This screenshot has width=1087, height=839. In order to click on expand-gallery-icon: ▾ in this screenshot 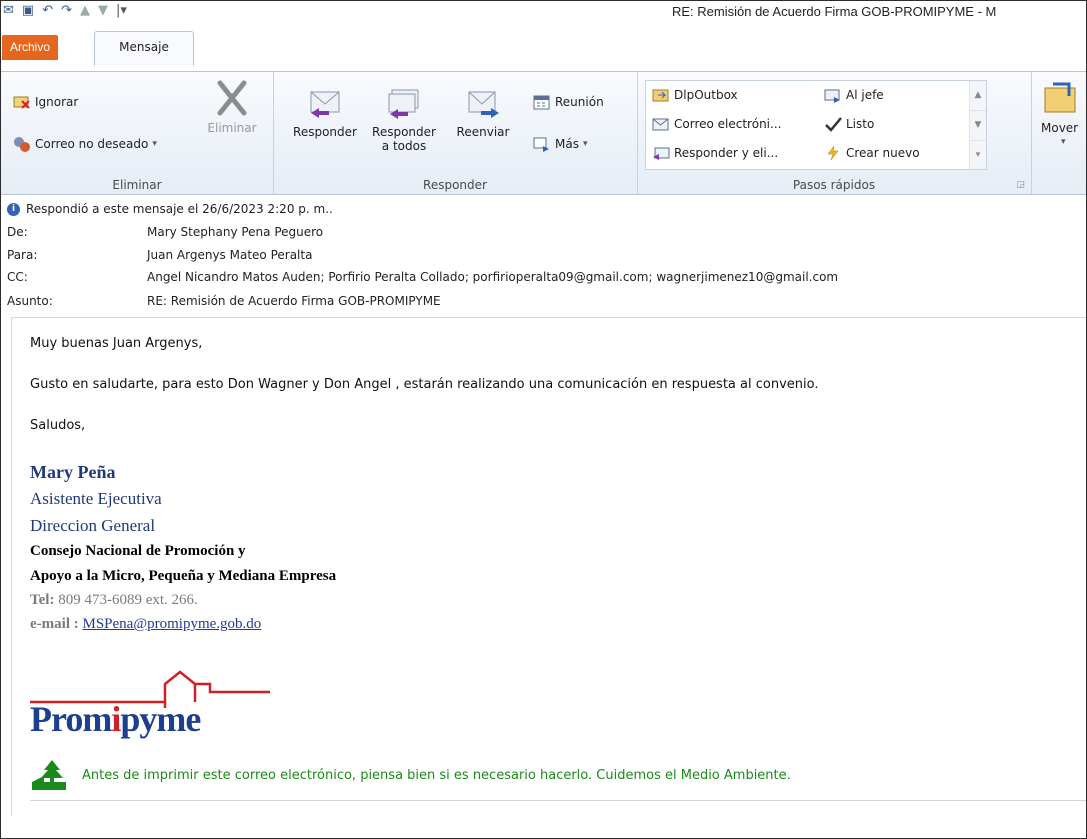, I will do `click(978, 155)`.